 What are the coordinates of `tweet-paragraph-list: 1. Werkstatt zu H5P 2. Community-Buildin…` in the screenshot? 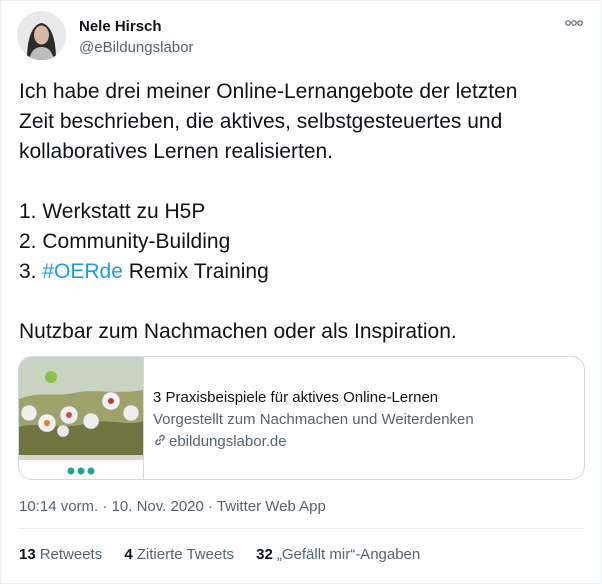 It's located at (299, 242).